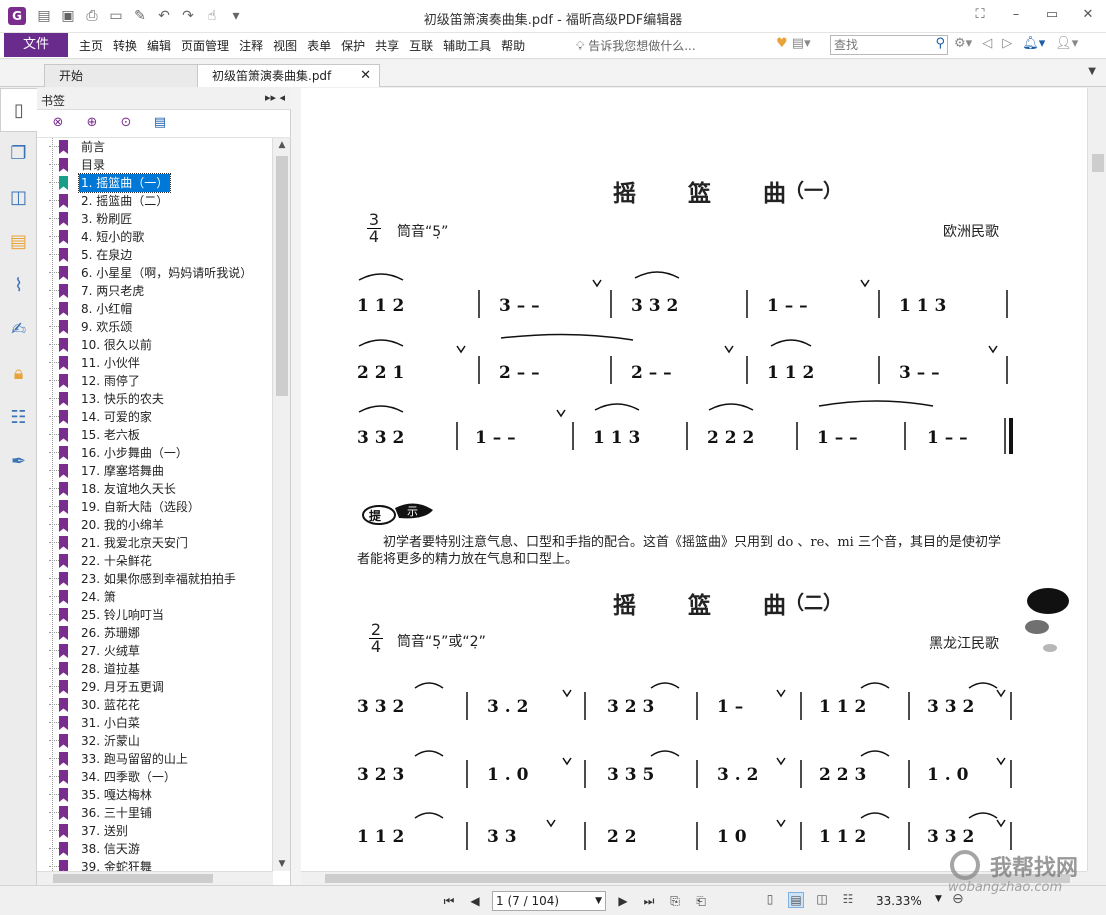 The width and height of the screenshot is (1106, 915). I want to click on fullscreen-icon: ⛶, so click(980, 15).